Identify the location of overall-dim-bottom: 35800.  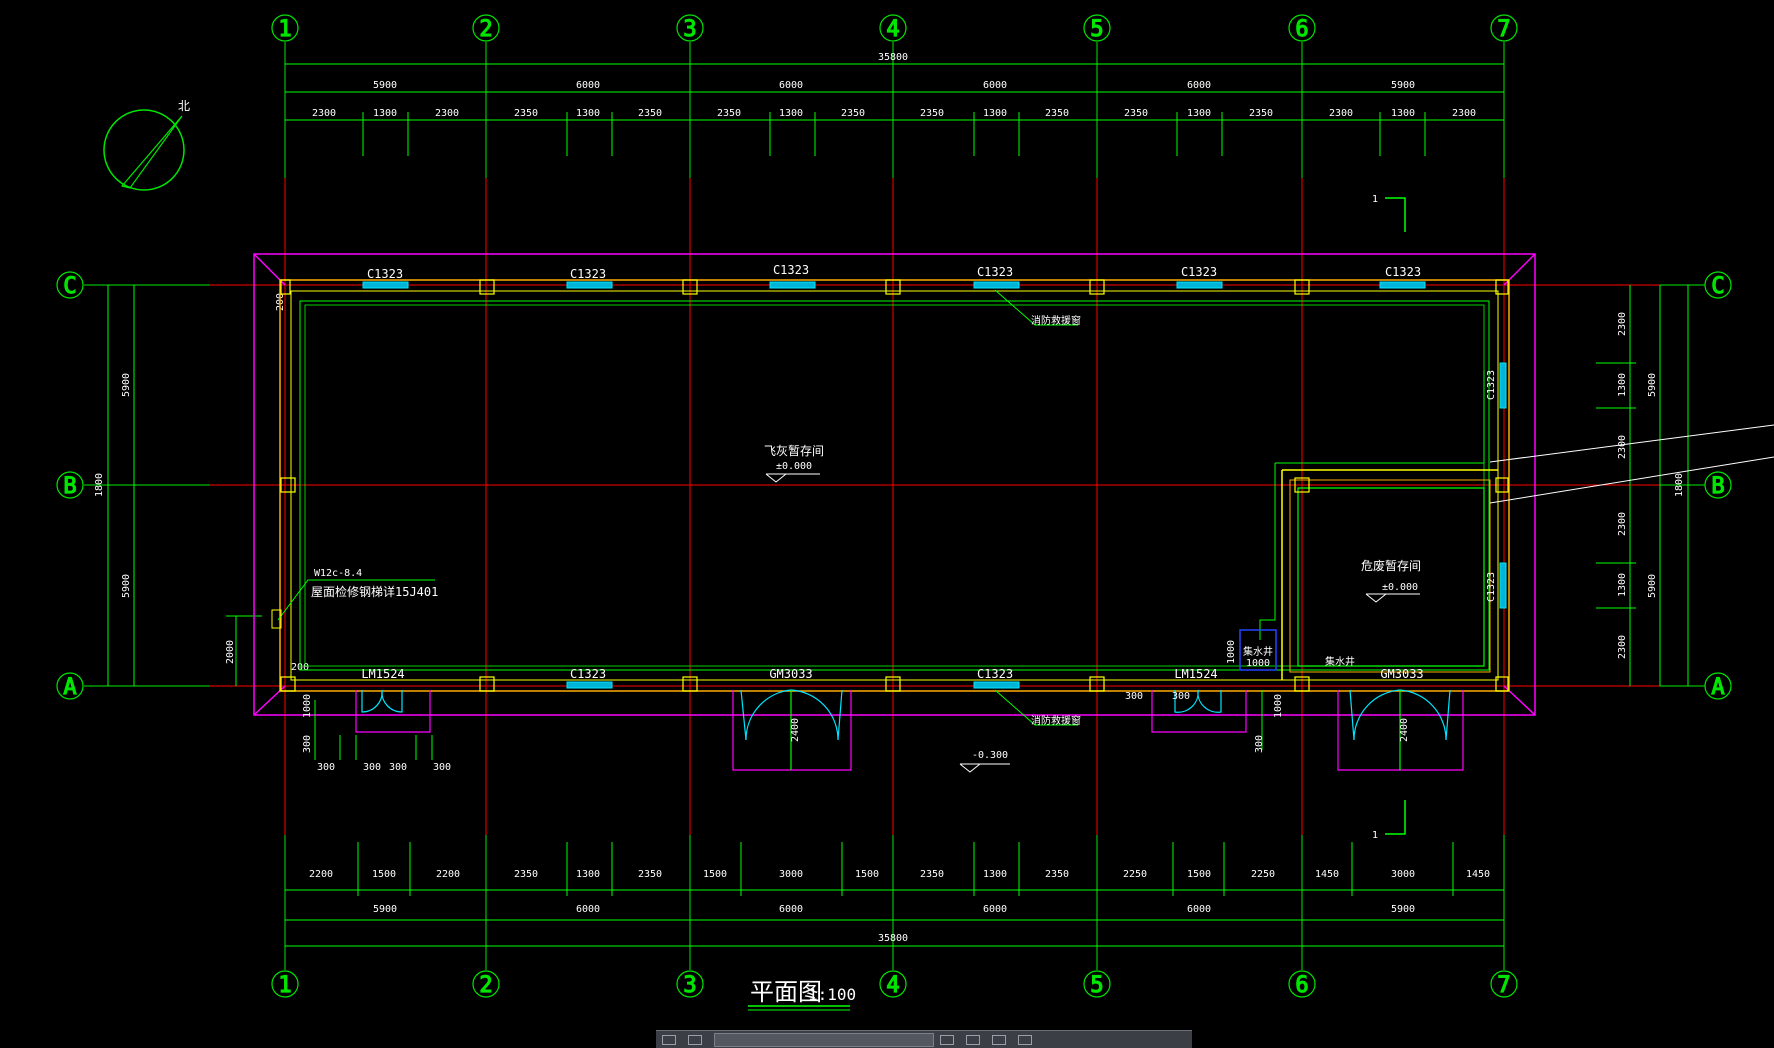
(893, 938).